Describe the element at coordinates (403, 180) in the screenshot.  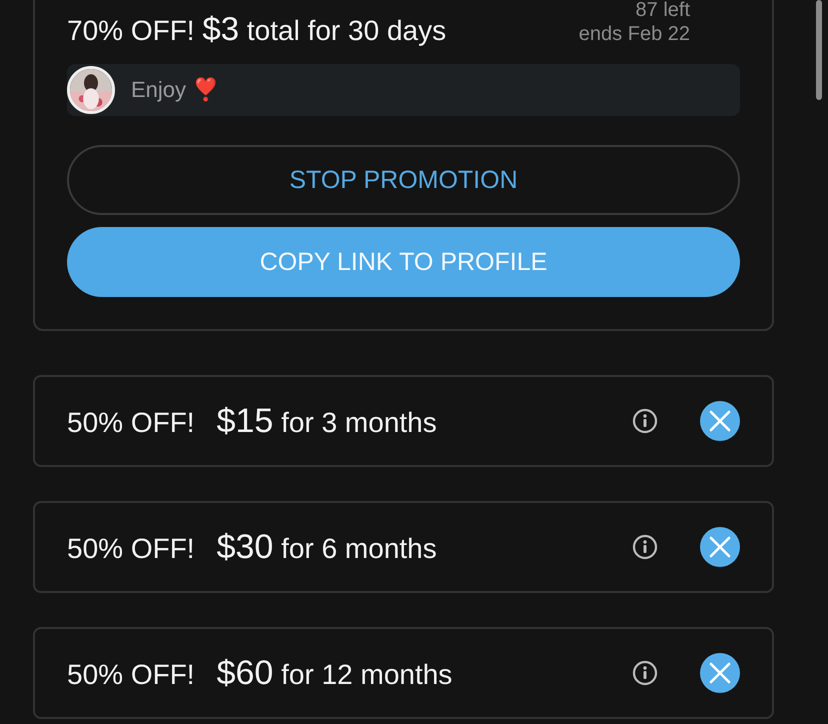
I see `stop-promotion-button: STOP PROMOTION` at that location.